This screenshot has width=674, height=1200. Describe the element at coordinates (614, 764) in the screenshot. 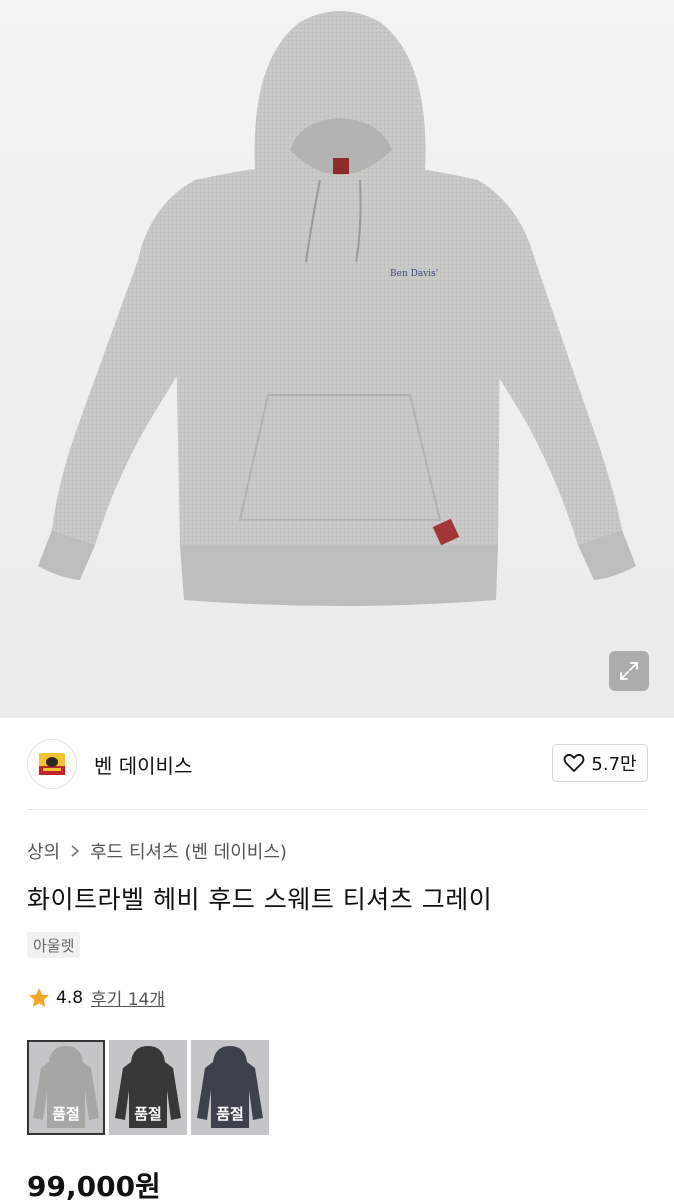

I see `like-count: 5.7만` at that location.